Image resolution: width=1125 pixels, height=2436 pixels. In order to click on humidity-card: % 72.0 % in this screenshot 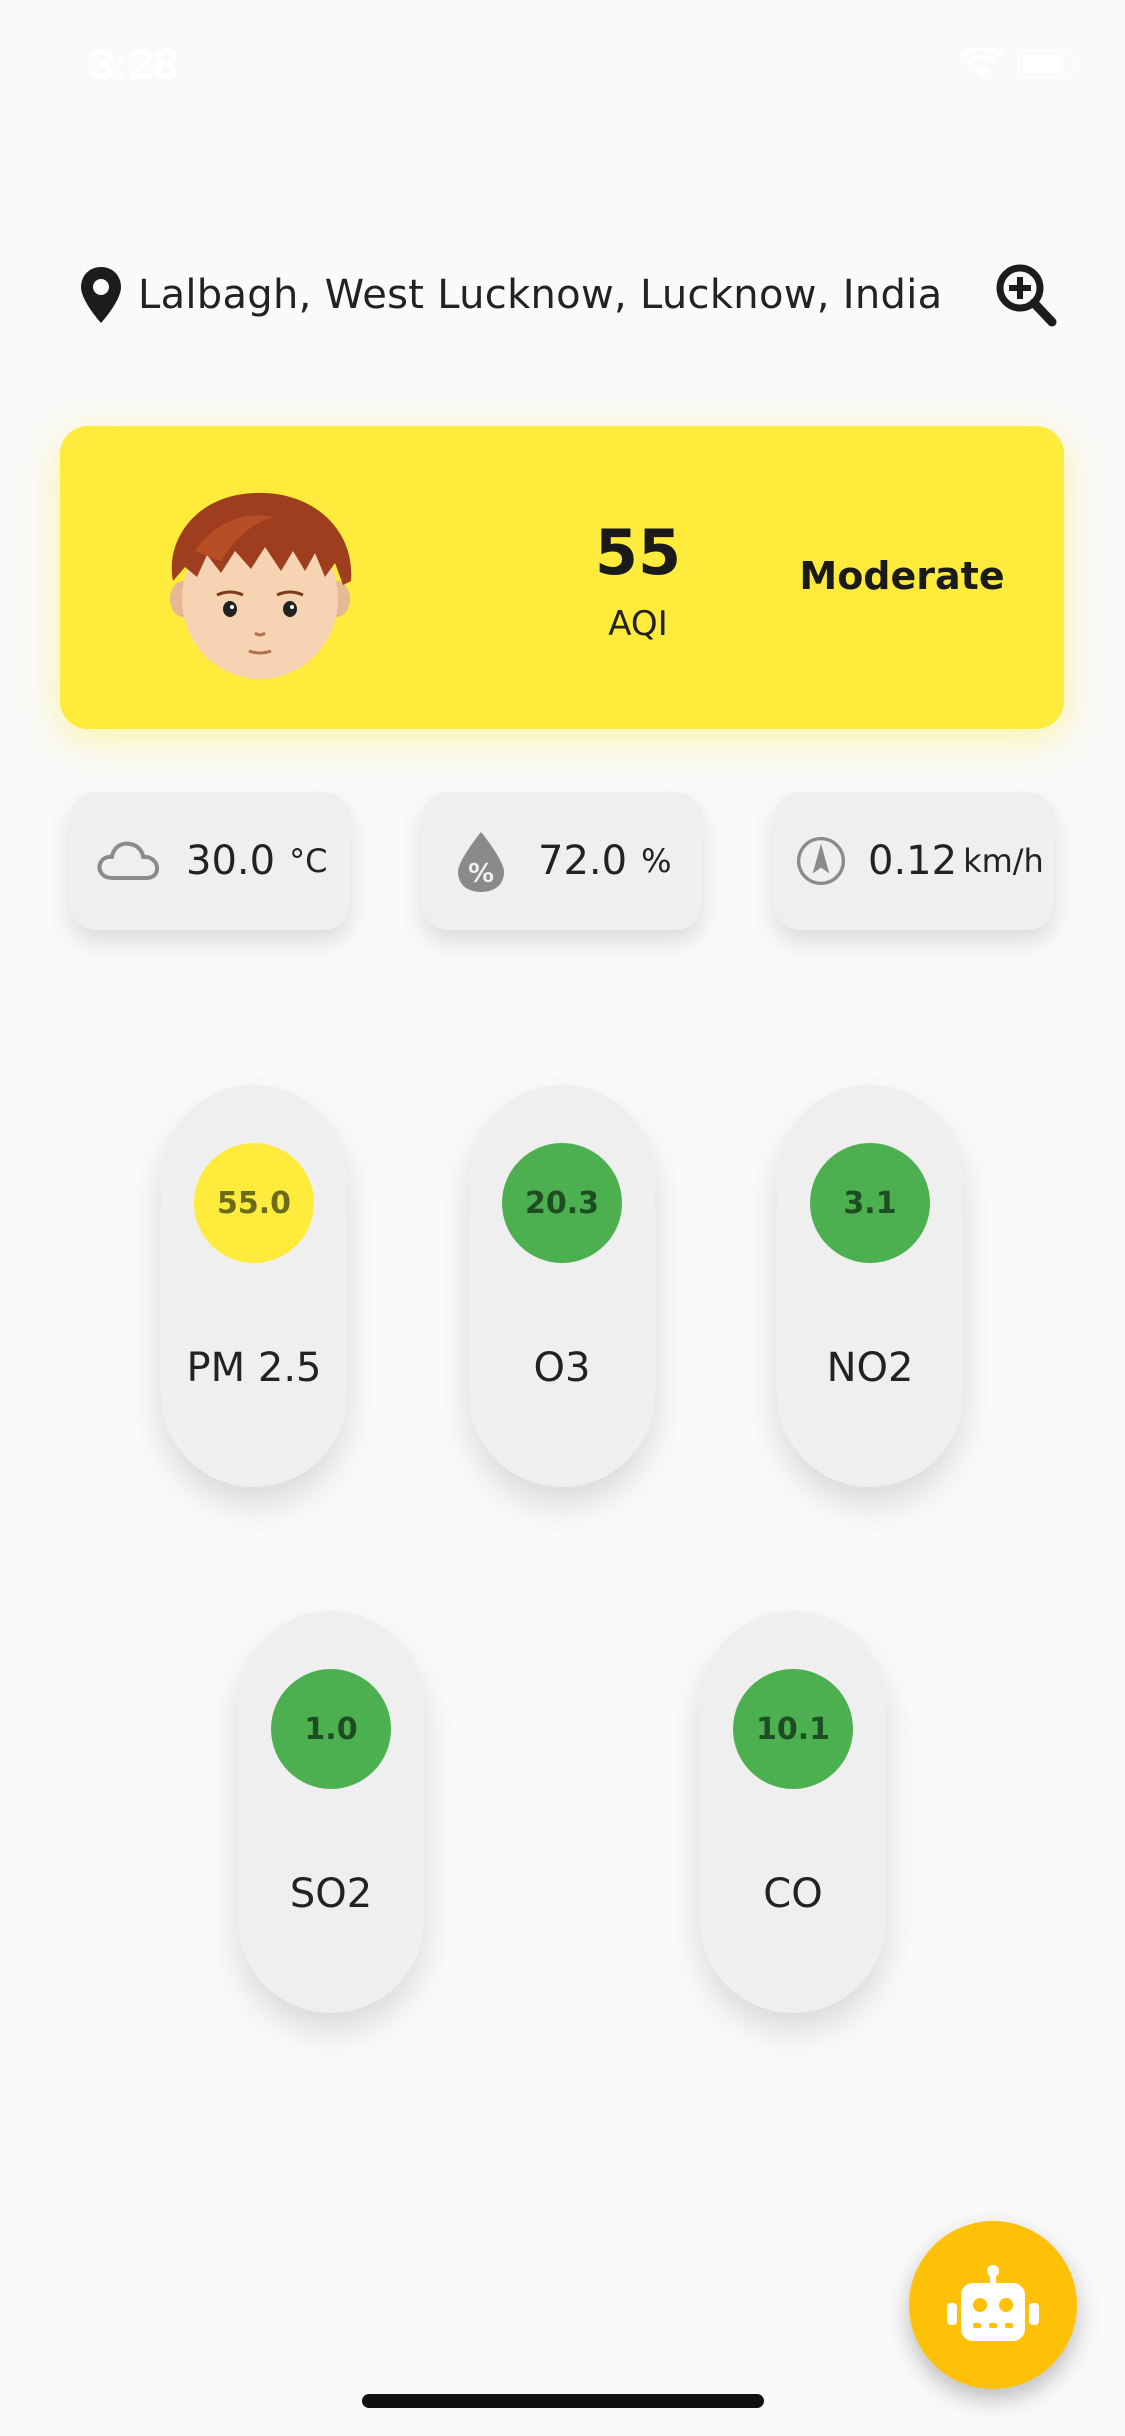, I will do `click(562, 861)`.